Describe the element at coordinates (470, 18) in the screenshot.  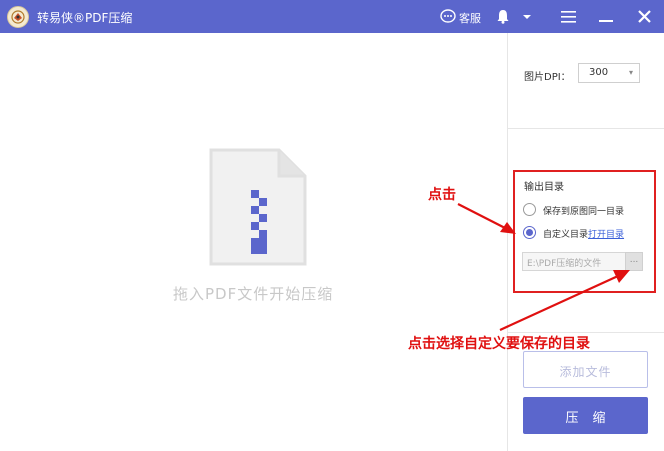
I see `customer-service-label: 客服` at that location.